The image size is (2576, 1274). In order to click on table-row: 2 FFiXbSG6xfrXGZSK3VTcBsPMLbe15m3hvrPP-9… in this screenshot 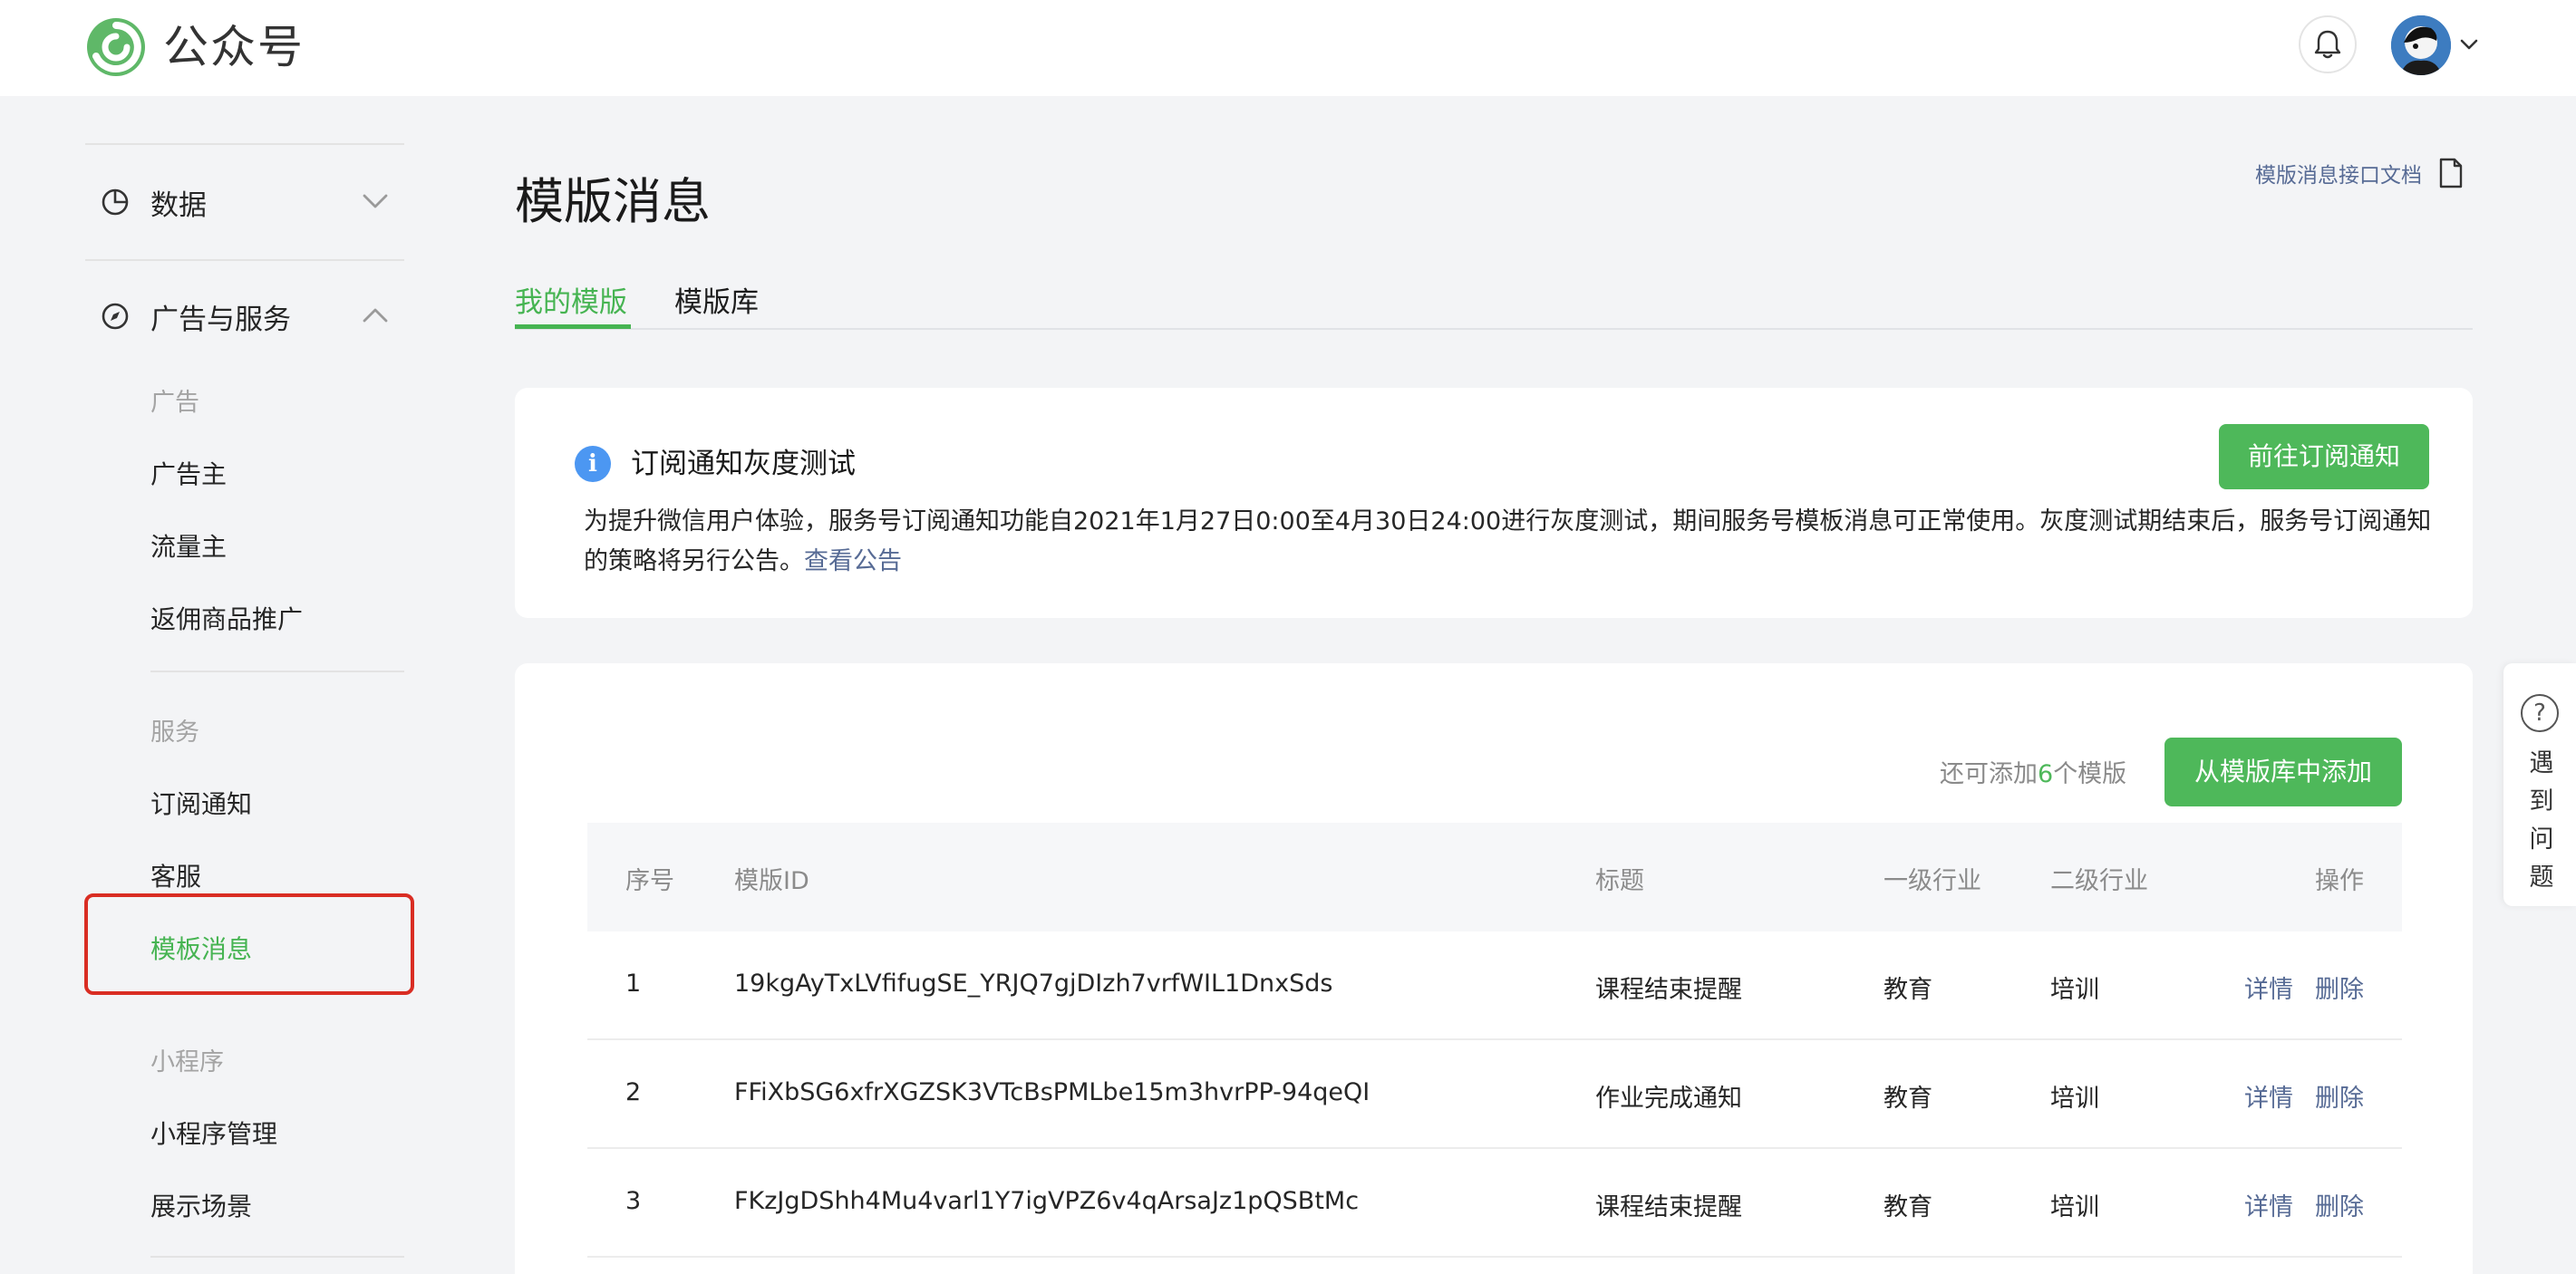, I will do `click(1494, 1094)`.